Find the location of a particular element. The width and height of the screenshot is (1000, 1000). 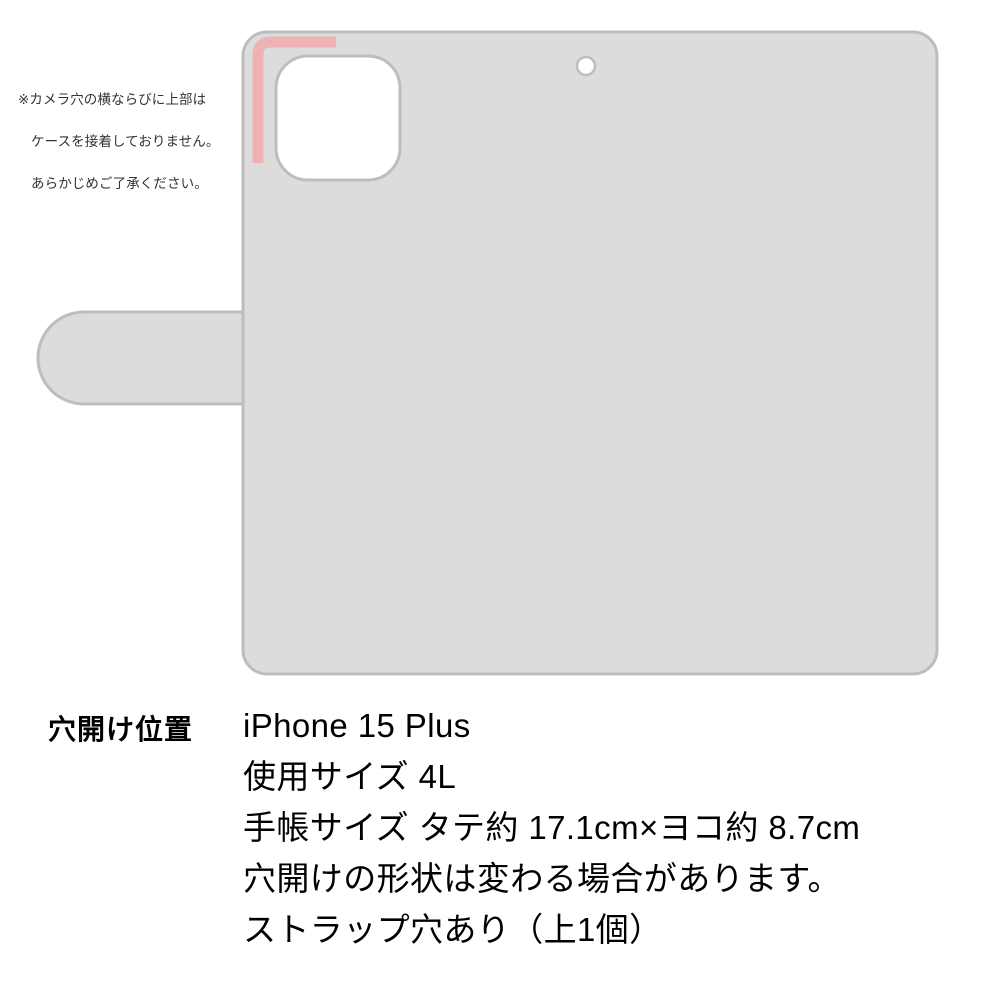

camera-note-line-1: ※カメラ穴の横ならびに上部は is located at coordinates (112, 99).